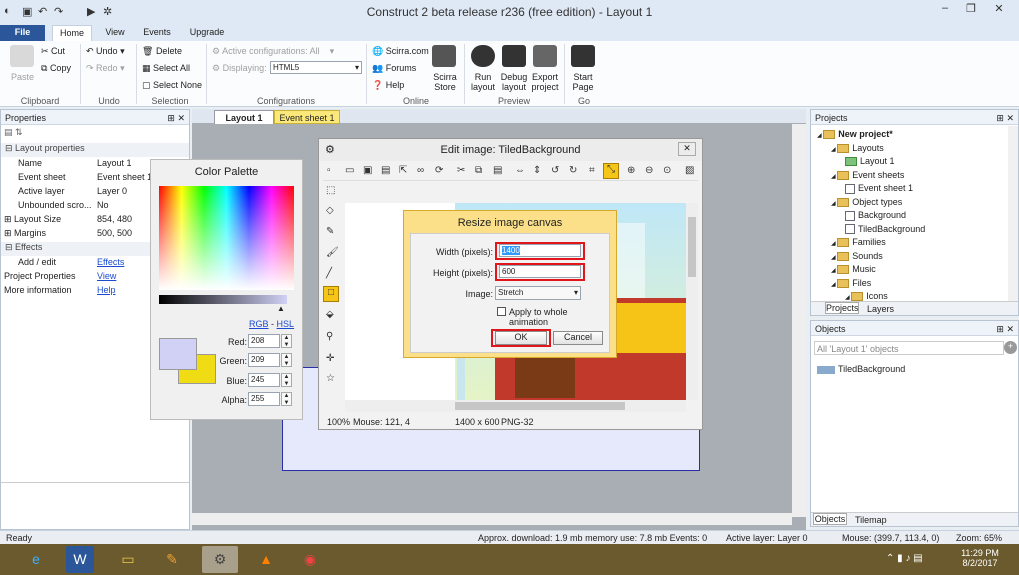  I want to click on image-mode-dropdown: Stretch ▾, so click(538, 293).